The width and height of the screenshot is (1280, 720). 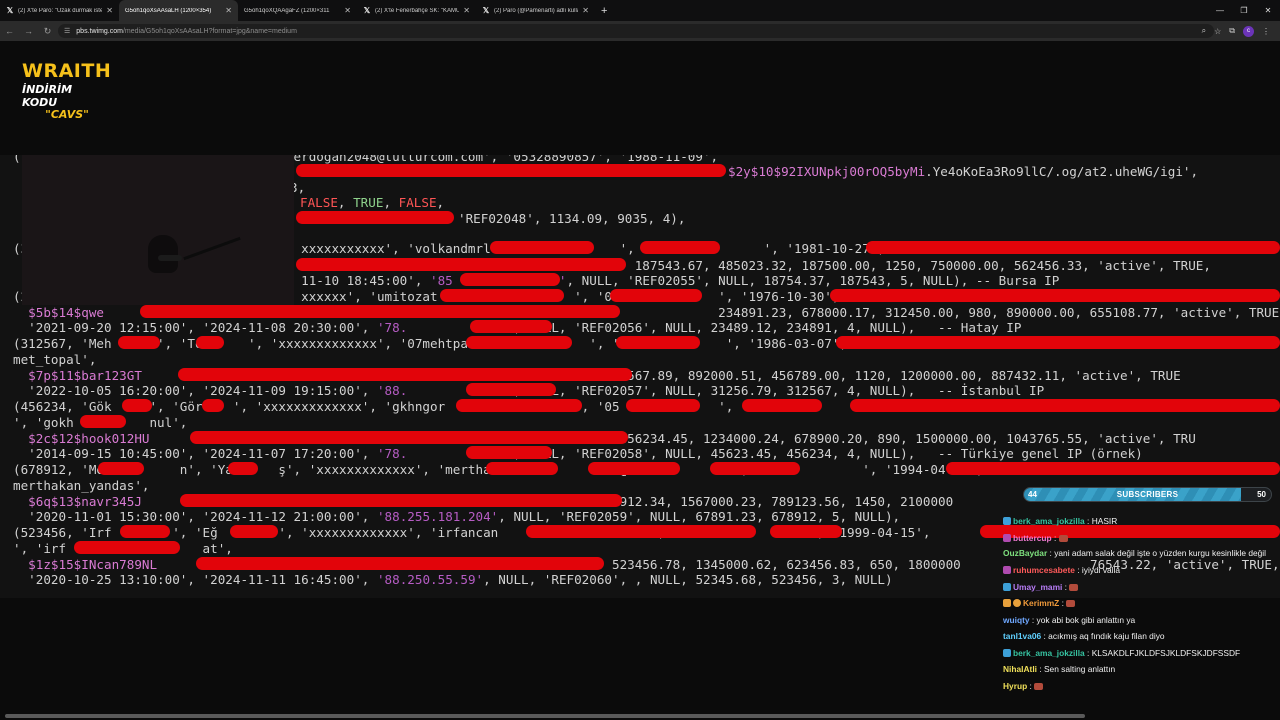 I want to click on window-controls: — ❐ ✕, so click(x=1244, y=10).